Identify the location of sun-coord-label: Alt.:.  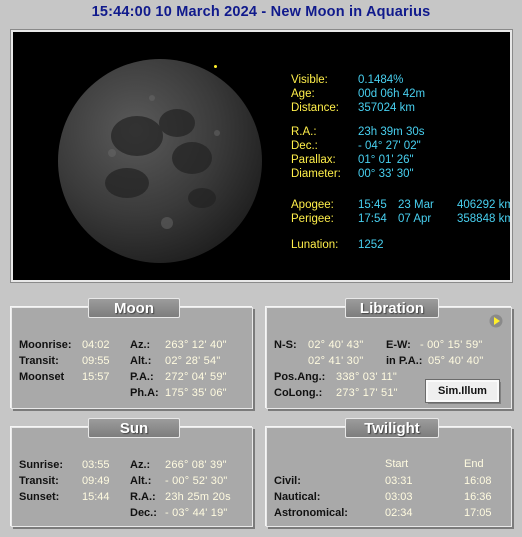
(141, 481).